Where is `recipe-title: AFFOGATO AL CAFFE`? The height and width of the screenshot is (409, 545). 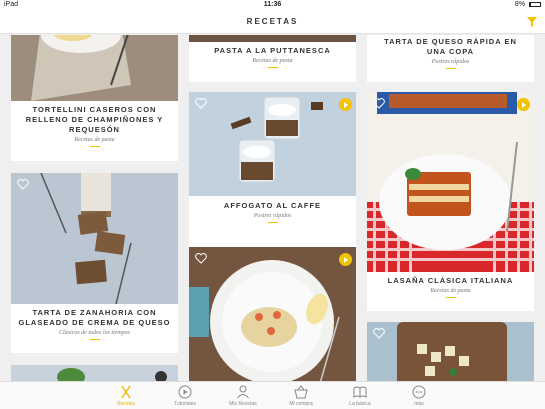 recipe-title: AFFOGATO AL CAFFE is located at coordinates (272, 205).